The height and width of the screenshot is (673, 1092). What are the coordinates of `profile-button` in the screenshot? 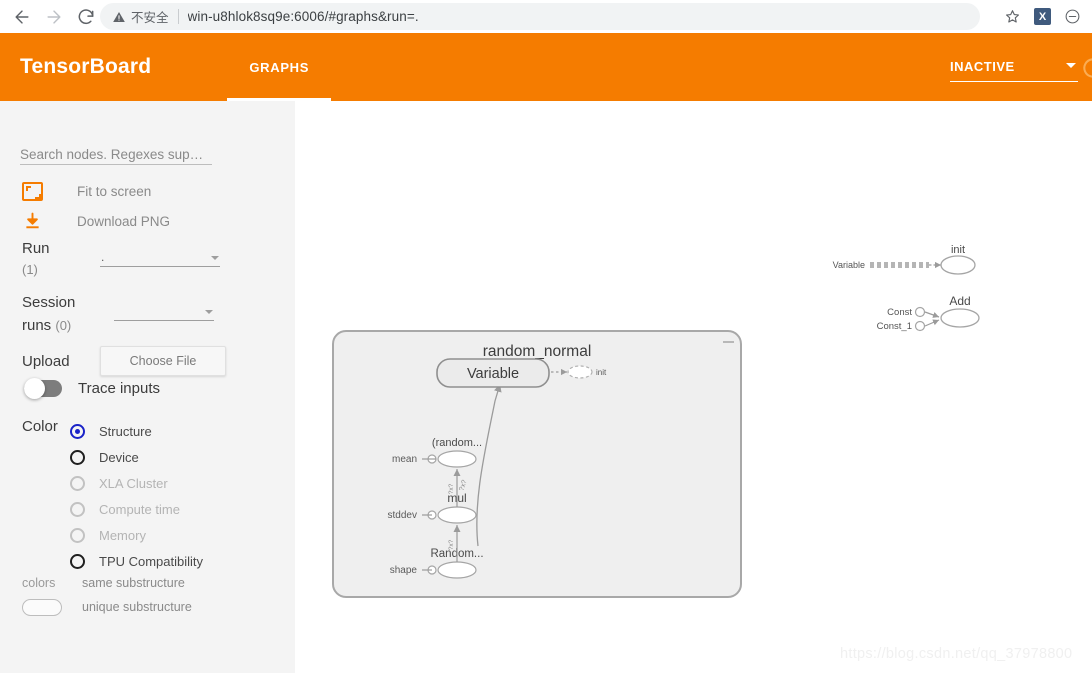 It's located at (1072, 16).